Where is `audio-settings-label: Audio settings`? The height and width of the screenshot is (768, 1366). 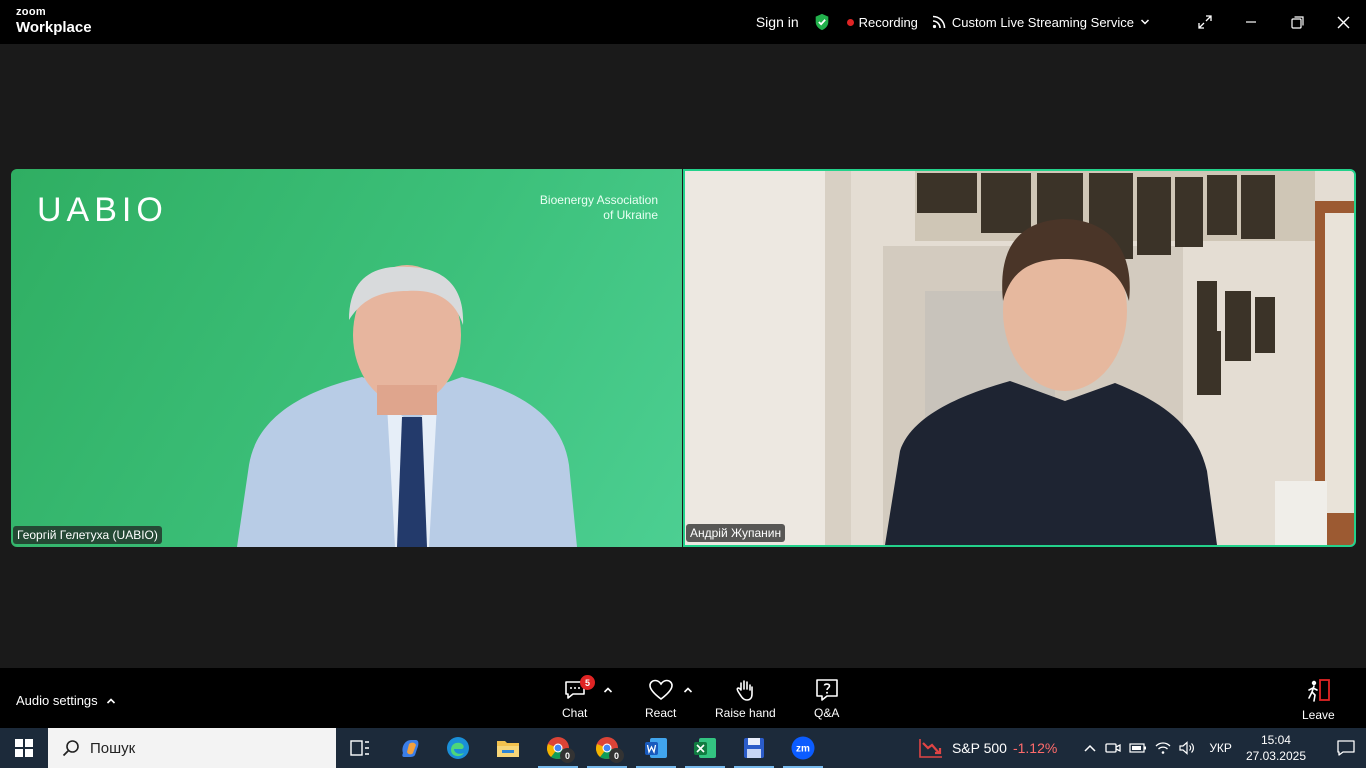
audio-settings-label: Audio settings is located at coordinates (57, 700).